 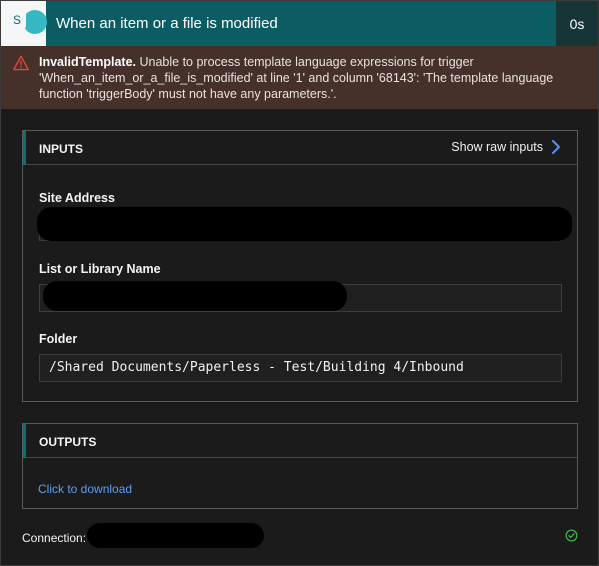 What do you see at coordinates (58, 339) in the screenshot?
I see `folder-label: Folder` at bounding box center [58, 339].